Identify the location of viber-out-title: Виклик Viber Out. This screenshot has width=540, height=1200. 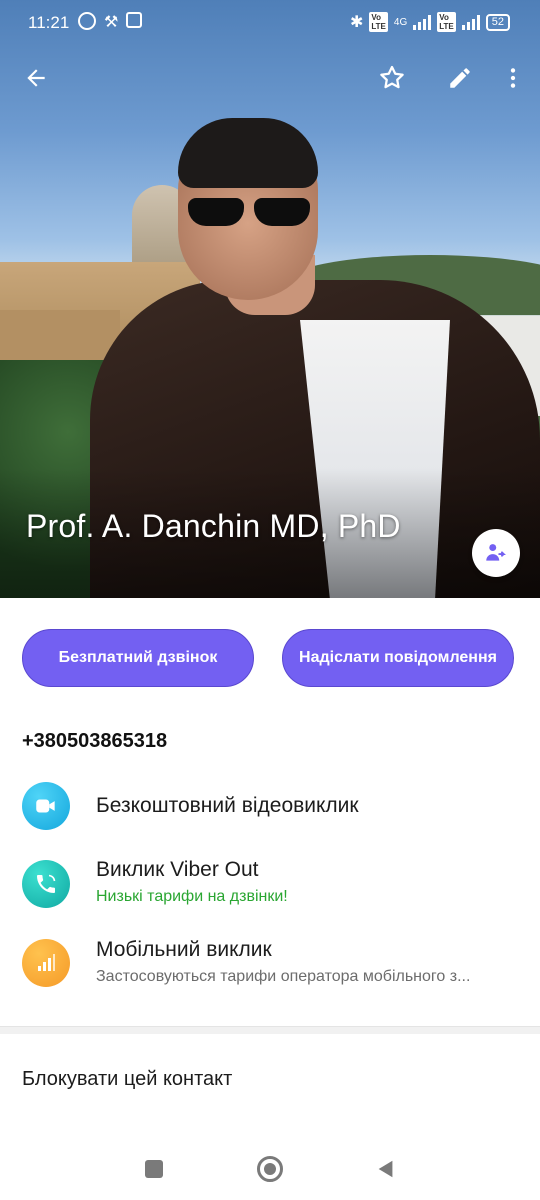
(177, 869).